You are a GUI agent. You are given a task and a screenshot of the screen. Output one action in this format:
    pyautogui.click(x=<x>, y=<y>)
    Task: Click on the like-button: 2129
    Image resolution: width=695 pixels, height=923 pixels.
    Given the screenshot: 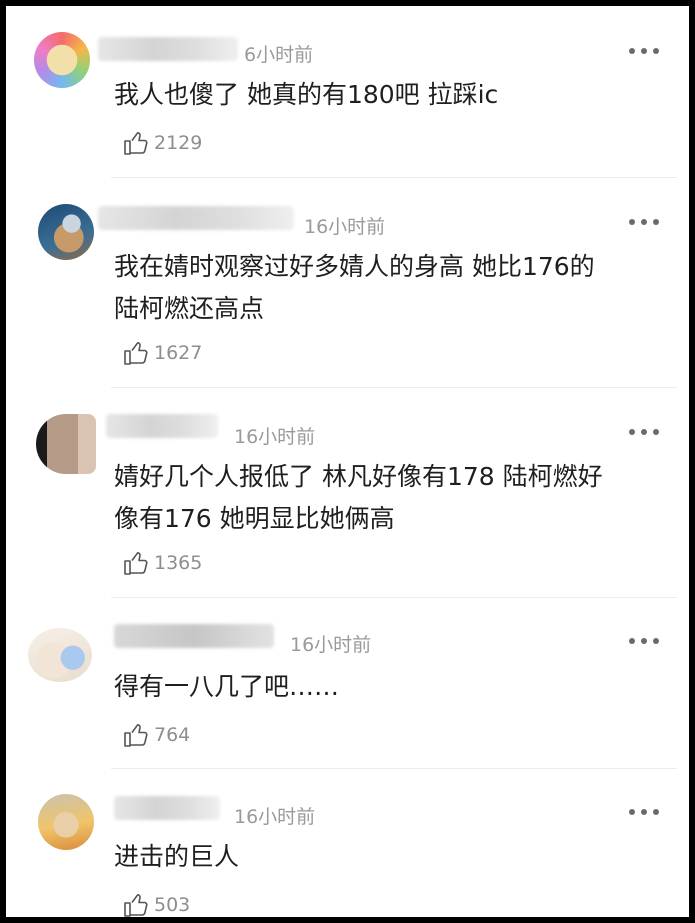 What is the action you would take?
    pyautogui.click(x=162, y=143)
    